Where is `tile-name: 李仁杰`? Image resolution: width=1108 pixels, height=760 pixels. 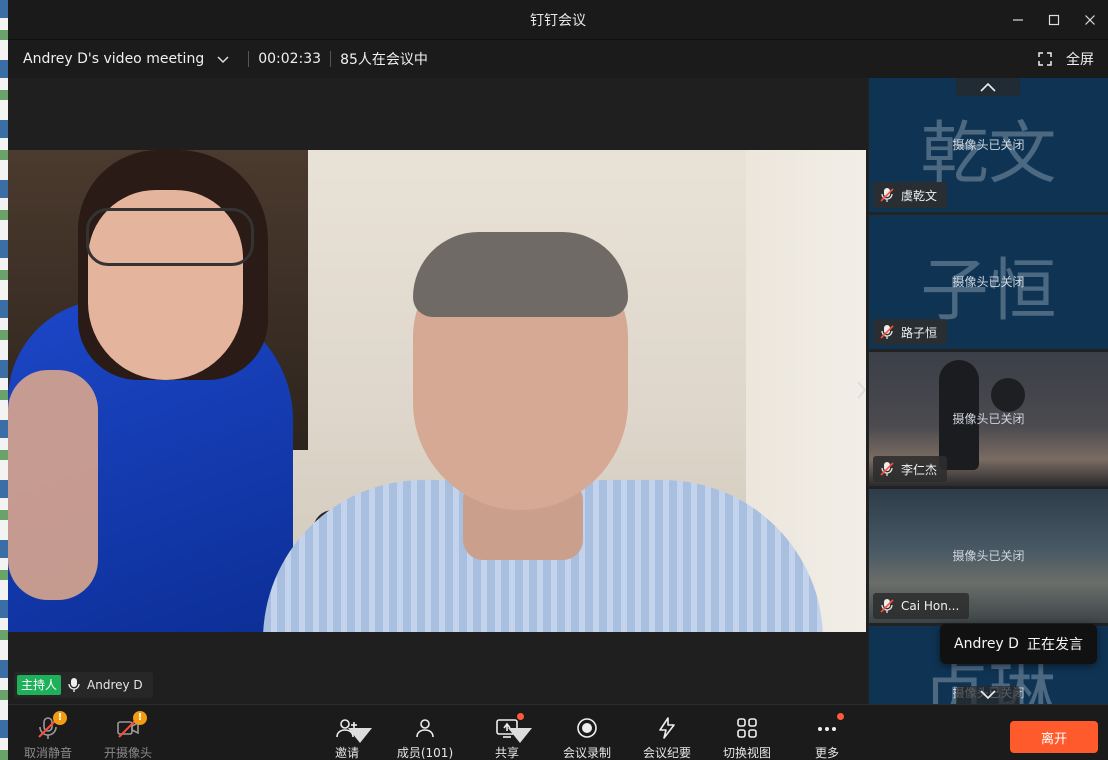
tile-name: 李仁杰 is located at coordinates (919, 469).